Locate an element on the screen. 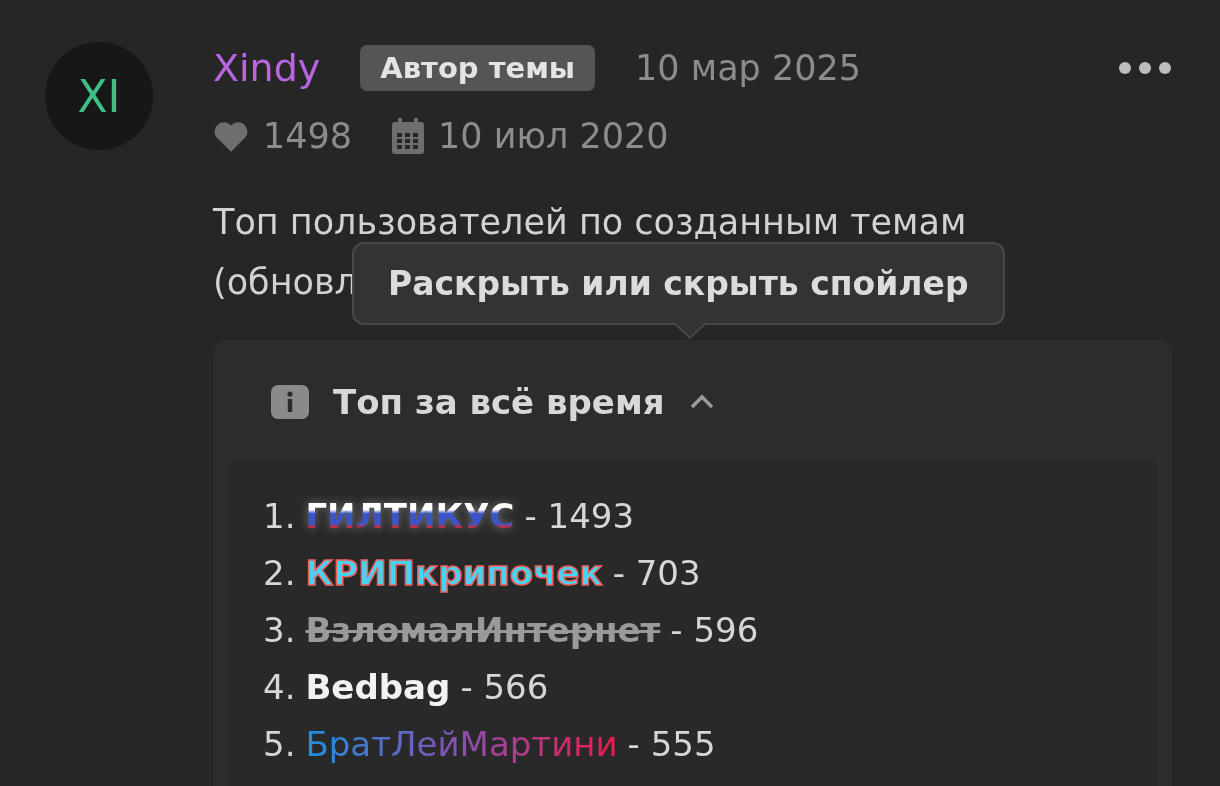  likes-count: 1498 is located at coordinates (308, 136).